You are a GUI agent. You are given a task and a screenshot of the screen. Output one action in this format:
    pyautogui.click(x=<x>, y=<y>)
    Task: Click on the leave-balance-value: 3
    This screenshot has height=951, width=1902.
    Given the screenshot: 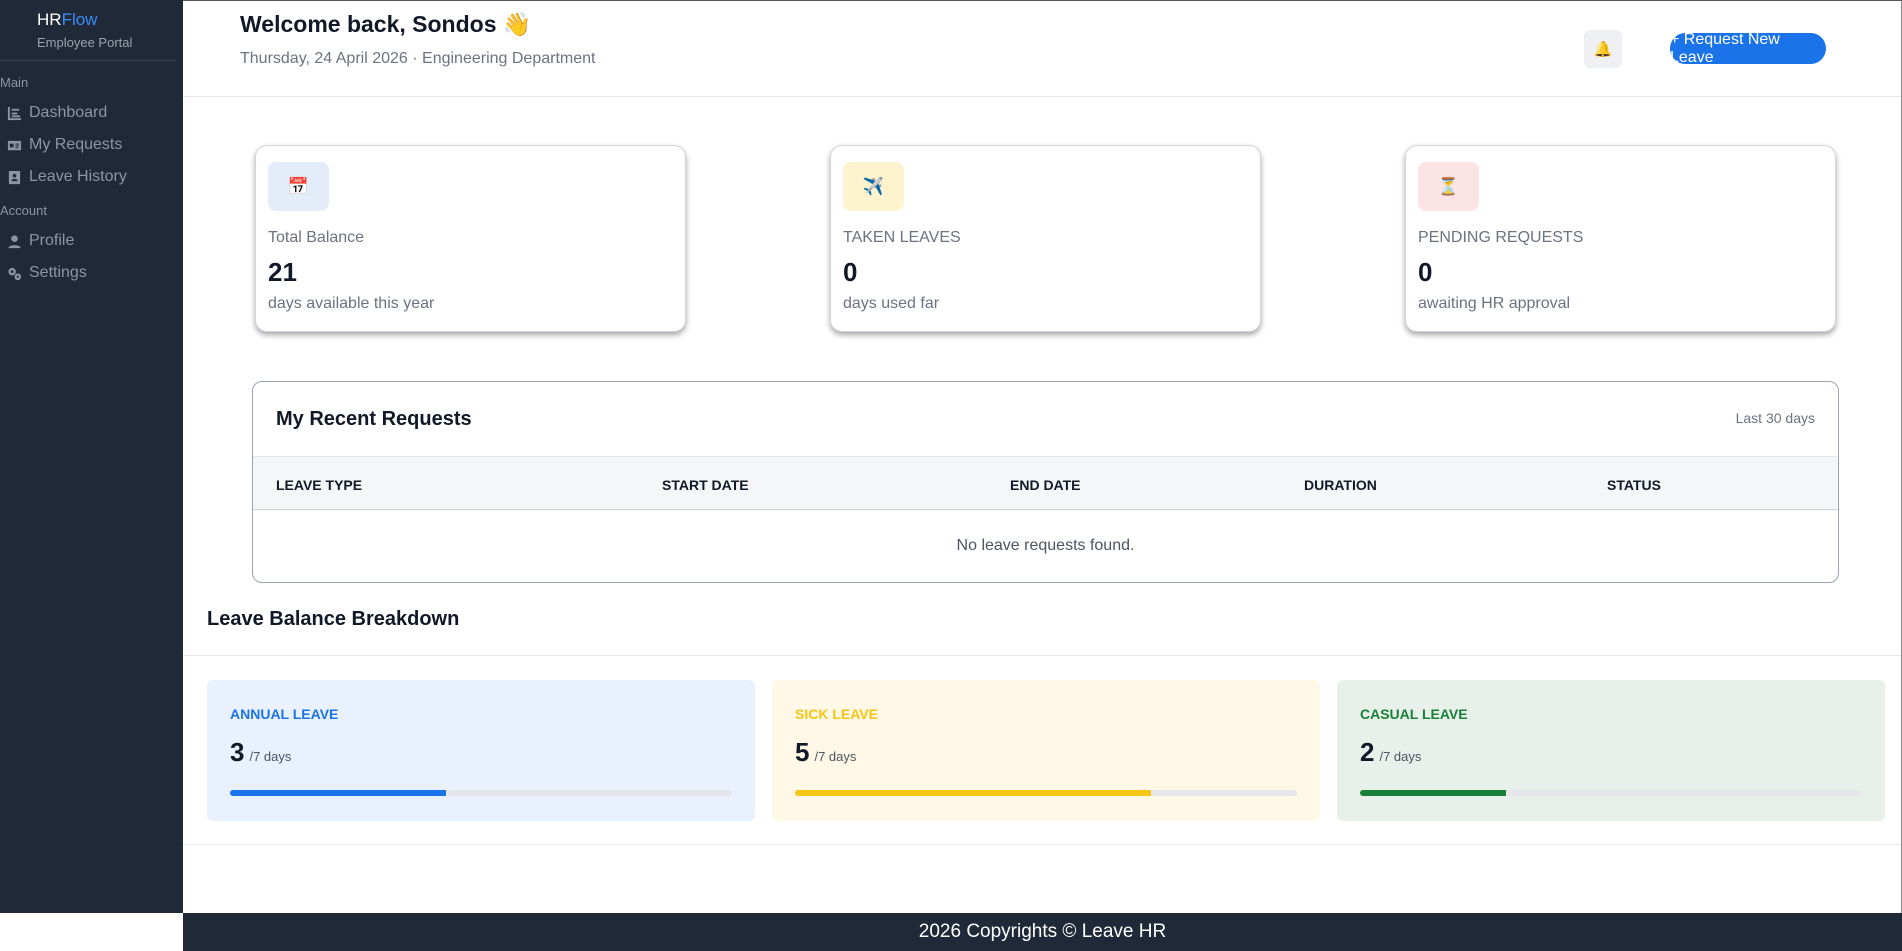 What is the action you would take?
    pyautogui.click(x=237, y=752)
    